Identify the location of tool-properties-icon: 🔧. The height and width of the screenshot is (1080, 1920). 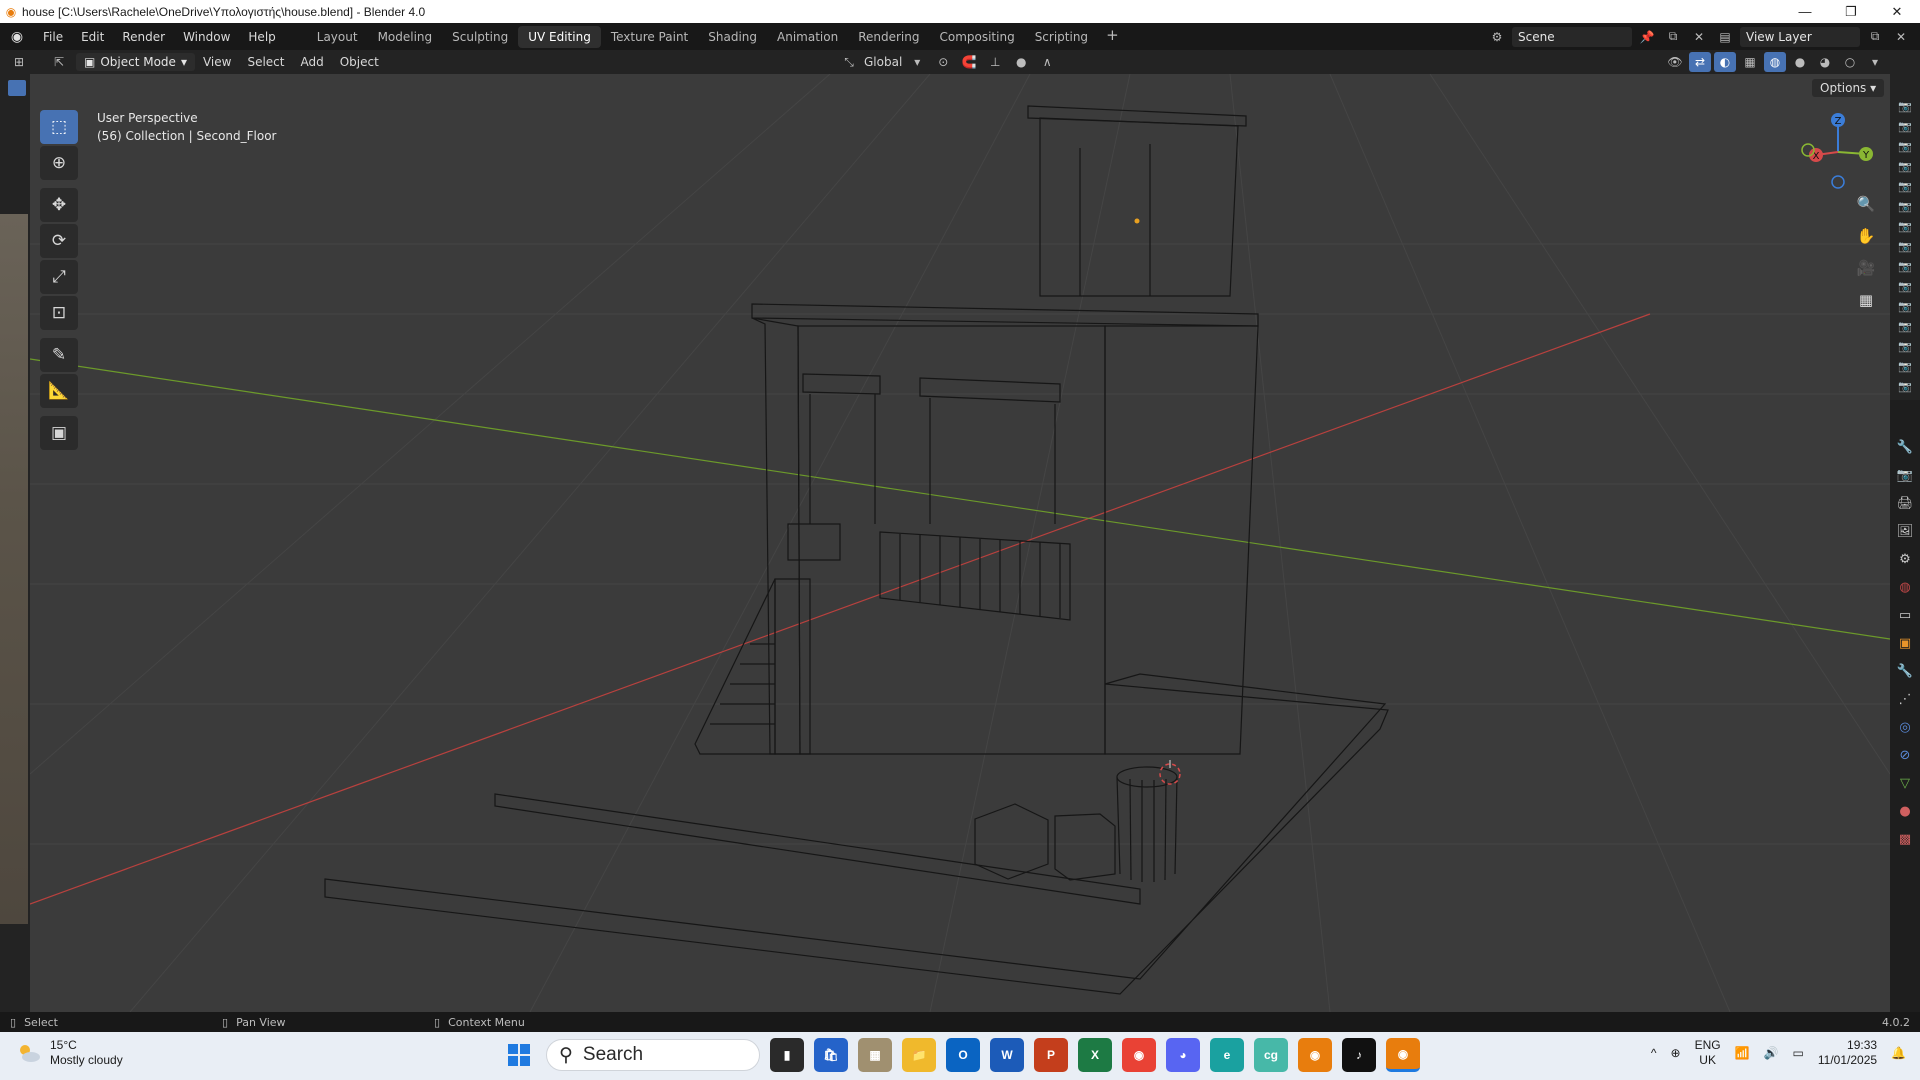
(1905, 449).